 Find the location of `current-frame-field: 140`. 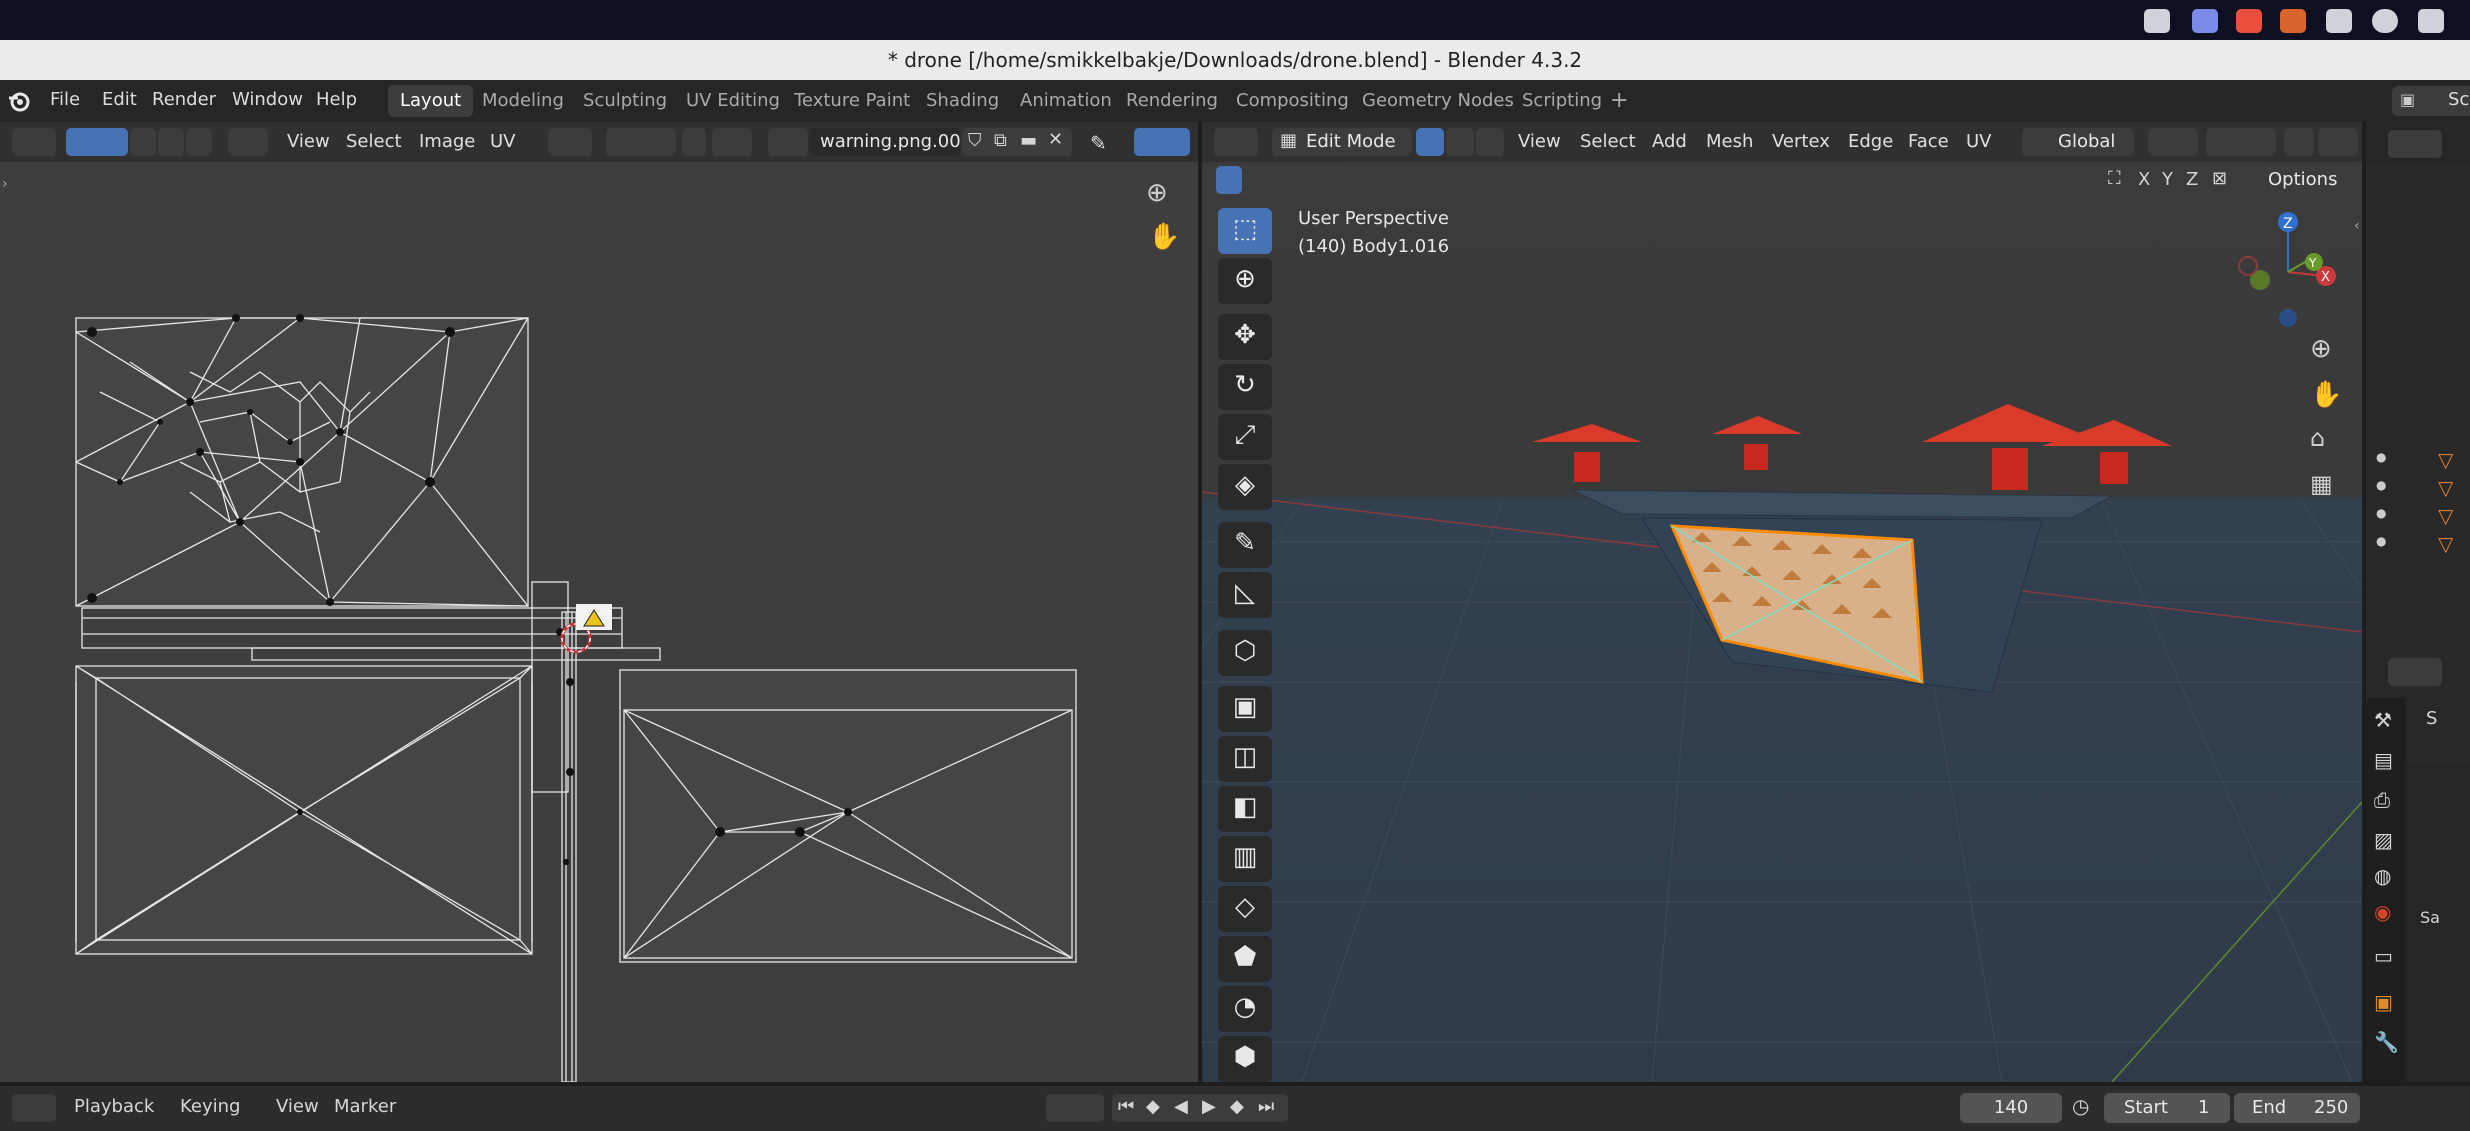

current-frame-field: 140 is located at coordinates (2011, 1108).